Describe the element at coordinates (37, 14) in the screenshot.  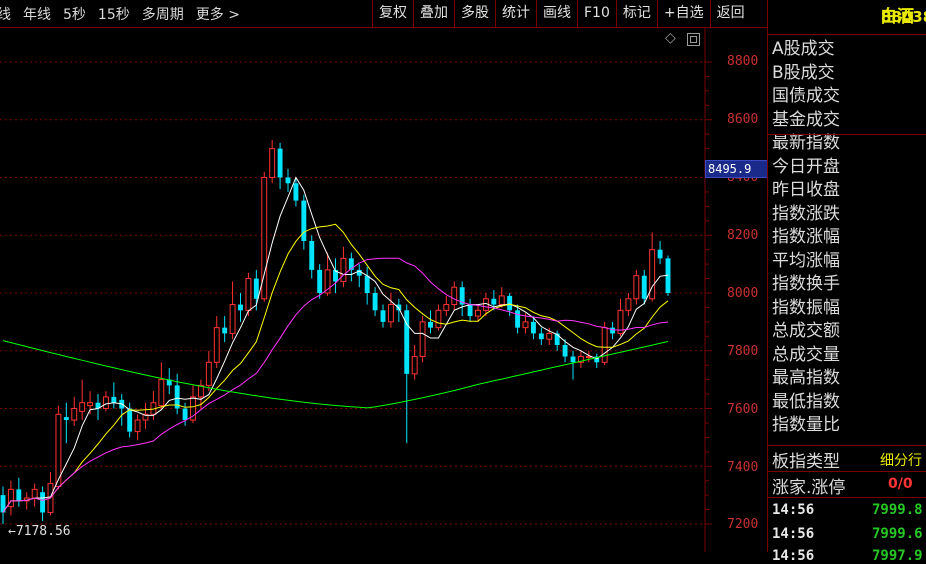
I see `tab-period-year: 年线` at that location.